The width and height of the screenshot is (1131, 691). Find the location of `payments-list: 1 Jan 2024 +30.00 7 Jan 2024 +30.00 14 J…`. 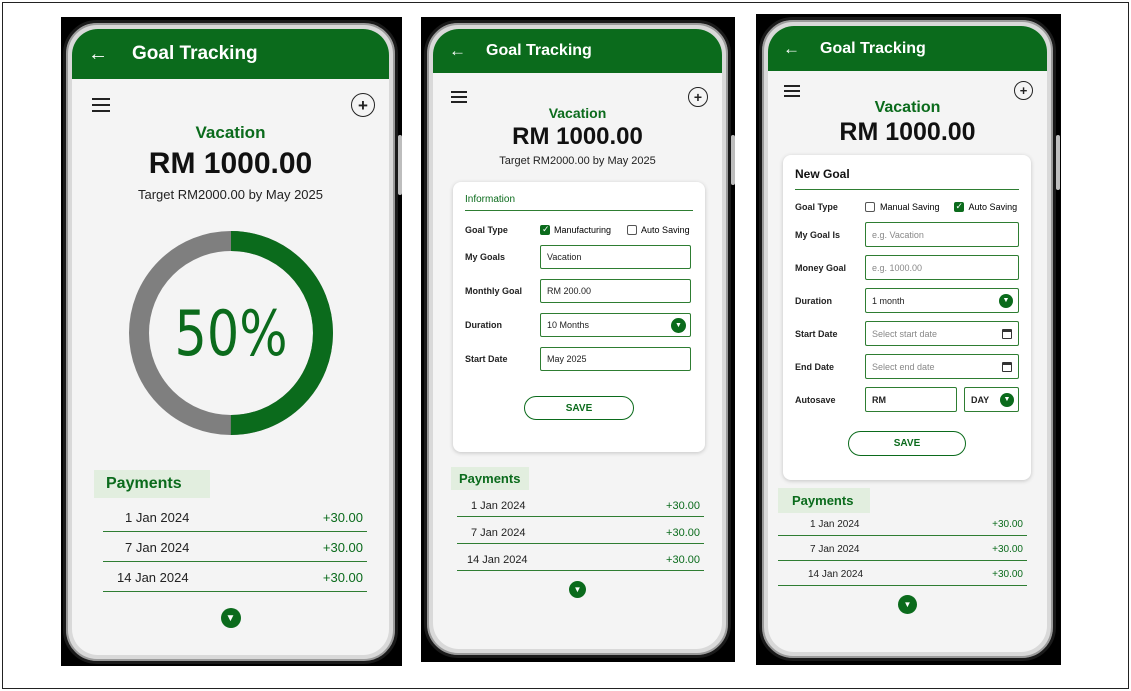

payments-list: 1 Jan 2024 +30.00 7 Jan 2024 +30.00 14 J… is located at coordinates (230, 547).